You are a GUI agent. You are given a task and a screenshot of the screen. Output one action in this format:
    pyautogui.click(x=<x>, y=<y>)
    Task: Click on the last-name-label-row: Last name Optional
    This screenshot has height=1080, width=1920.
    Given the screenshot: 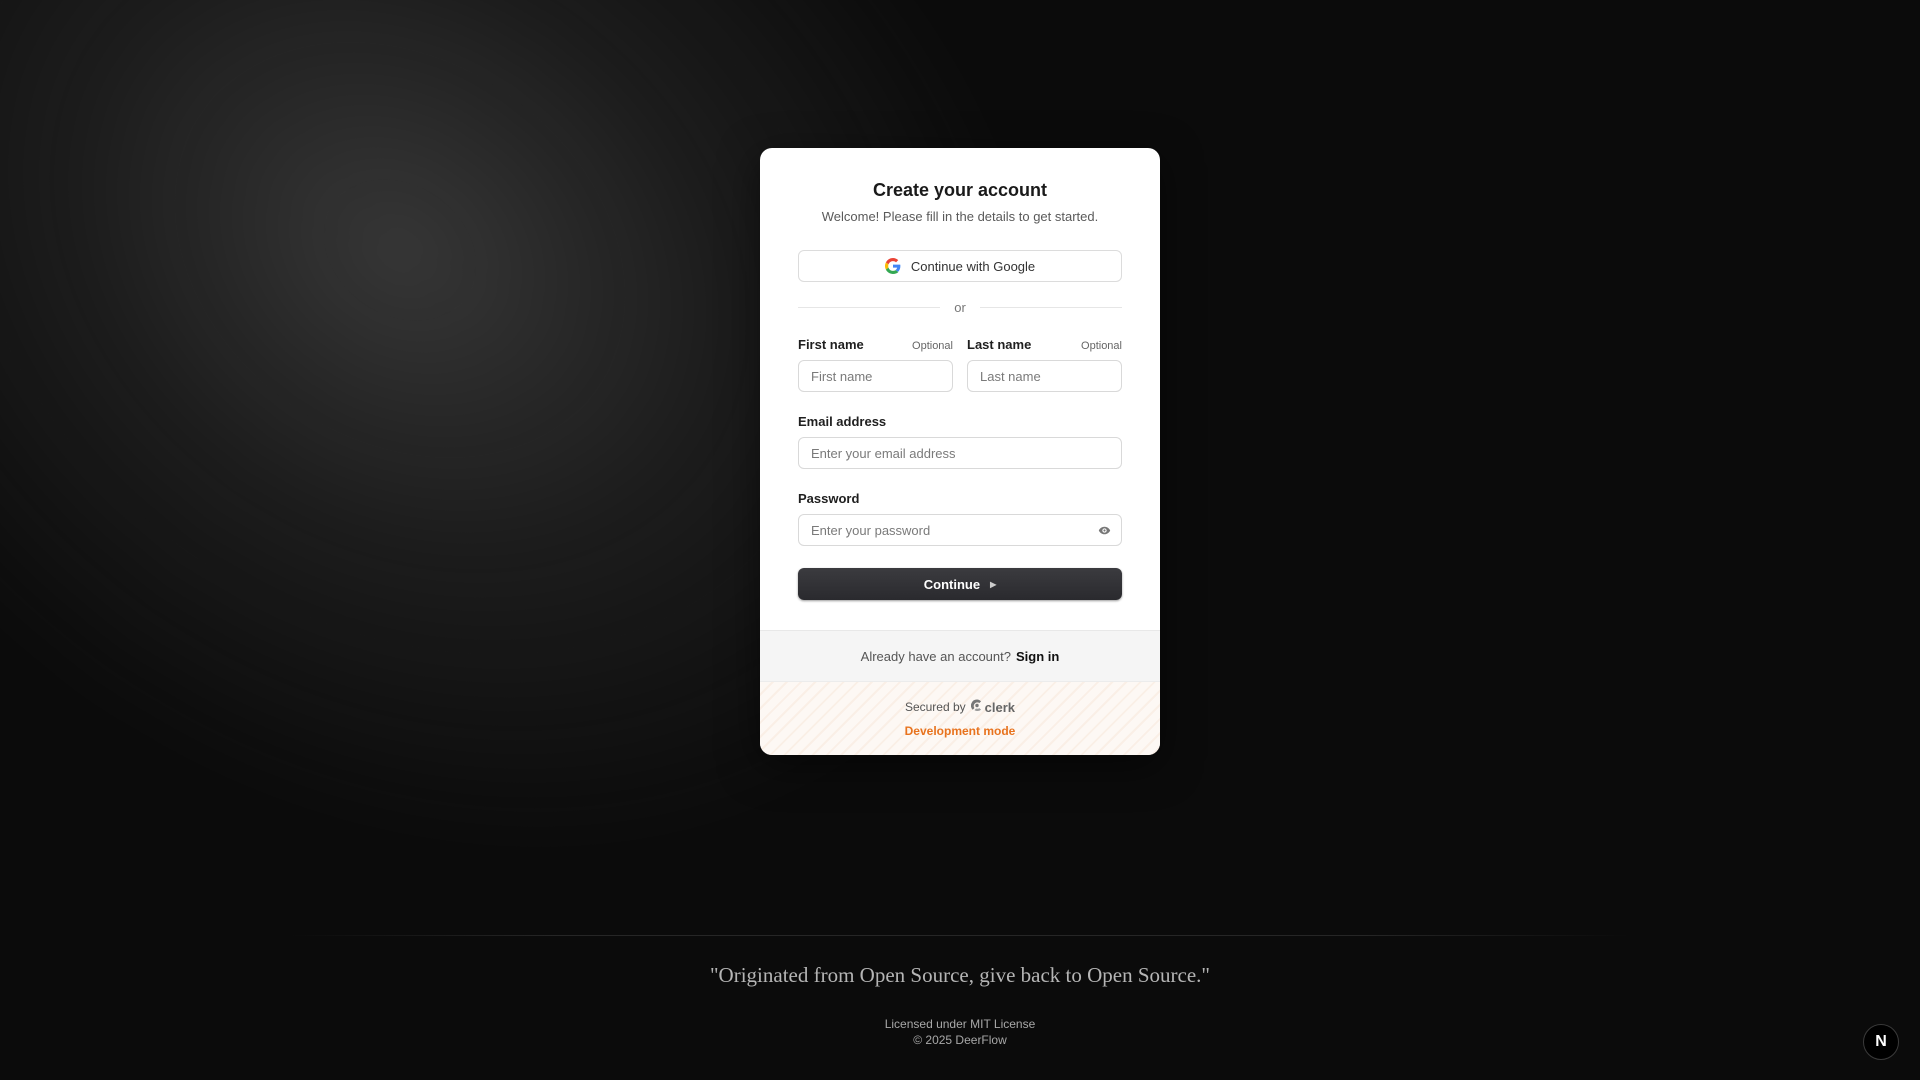 What is the action you would take?
    pyautogui.click(x=1044, y=344)
    